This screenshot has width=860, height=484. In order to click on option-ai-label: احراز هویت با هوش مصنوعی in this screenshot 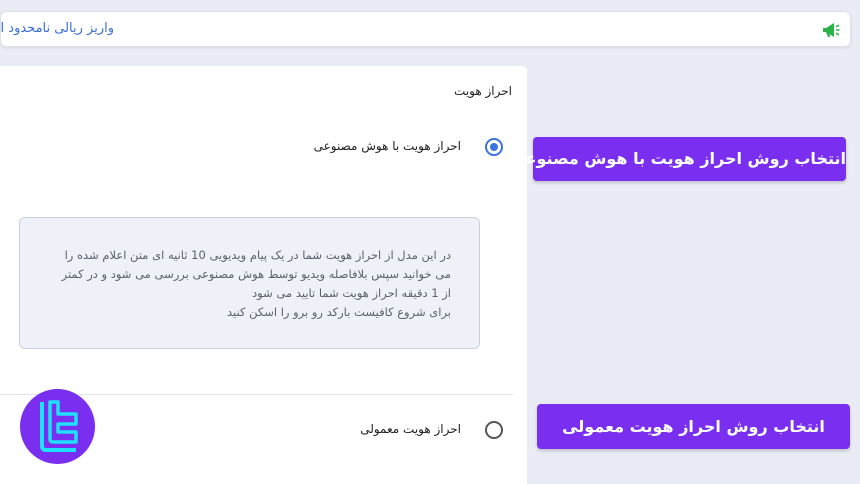, I will do `click(387, 146)`.